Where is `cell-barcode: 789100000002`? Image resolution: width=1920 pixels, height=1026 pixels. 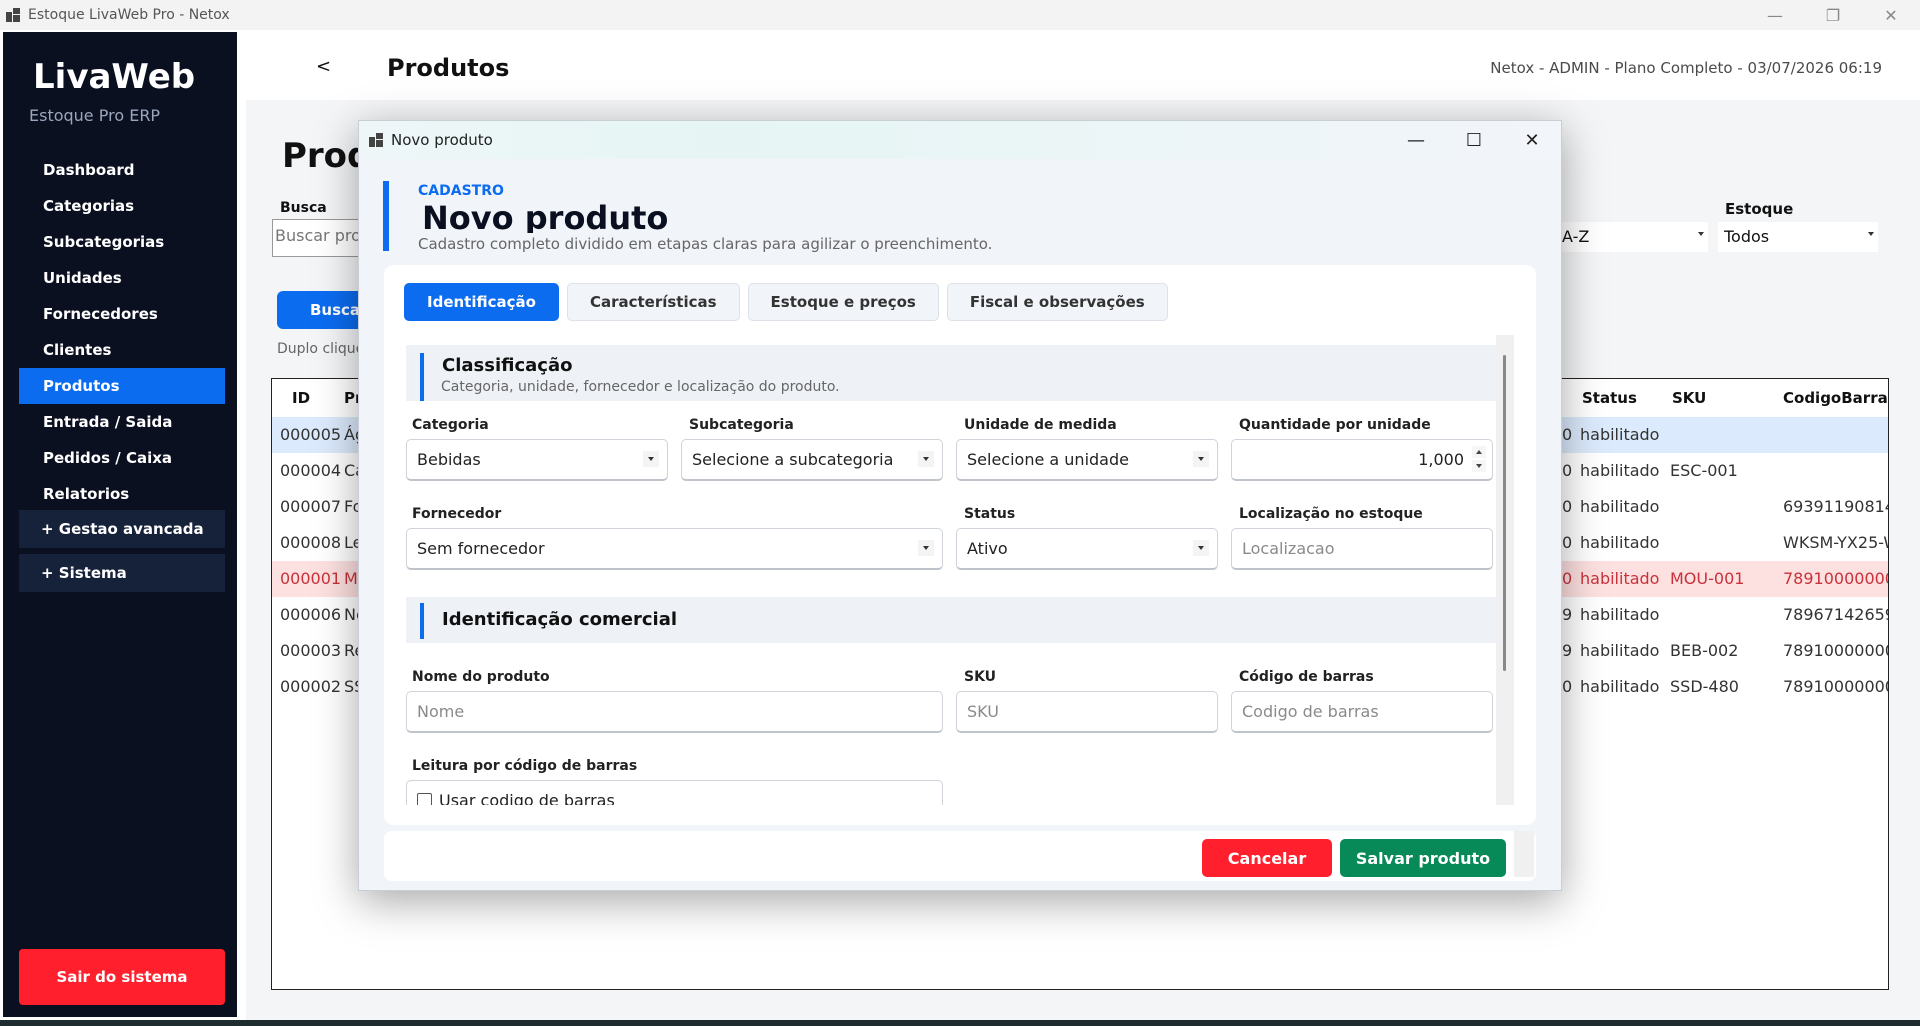
cell-barcode: 789100000002 is located at coordinates (1835, 686).